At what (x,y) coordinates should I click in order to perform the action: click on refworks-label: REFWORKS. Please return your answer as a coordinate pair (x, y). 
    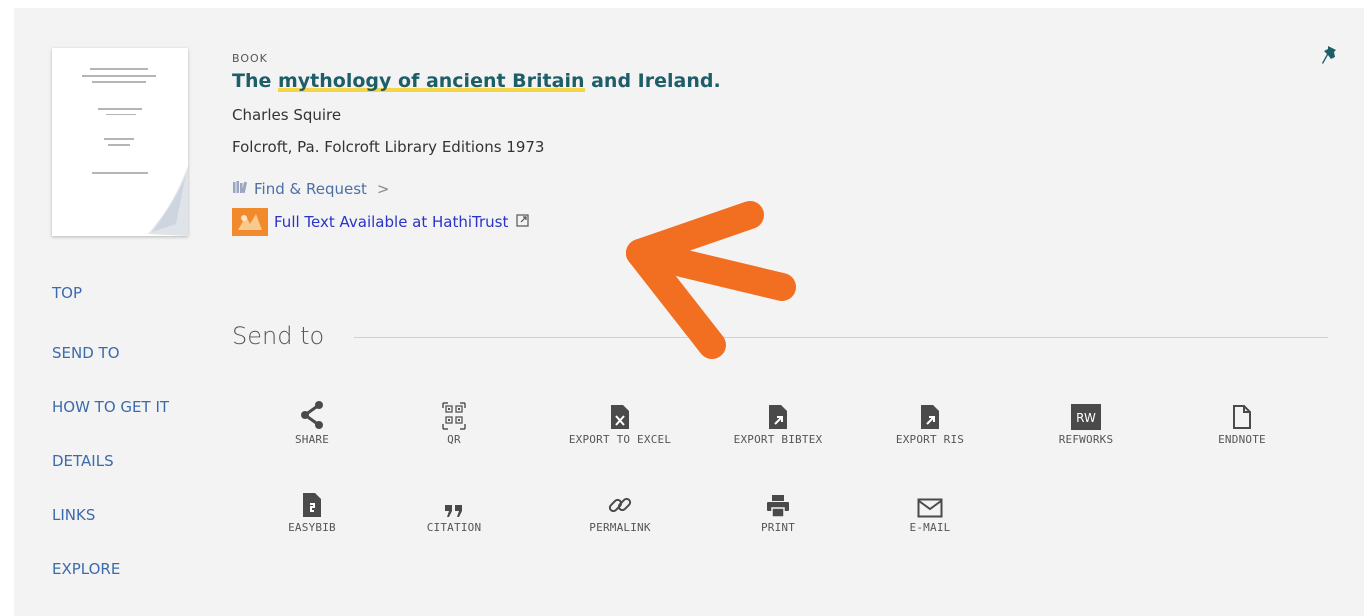
    Looking at the image, I should click on (1086, 439).